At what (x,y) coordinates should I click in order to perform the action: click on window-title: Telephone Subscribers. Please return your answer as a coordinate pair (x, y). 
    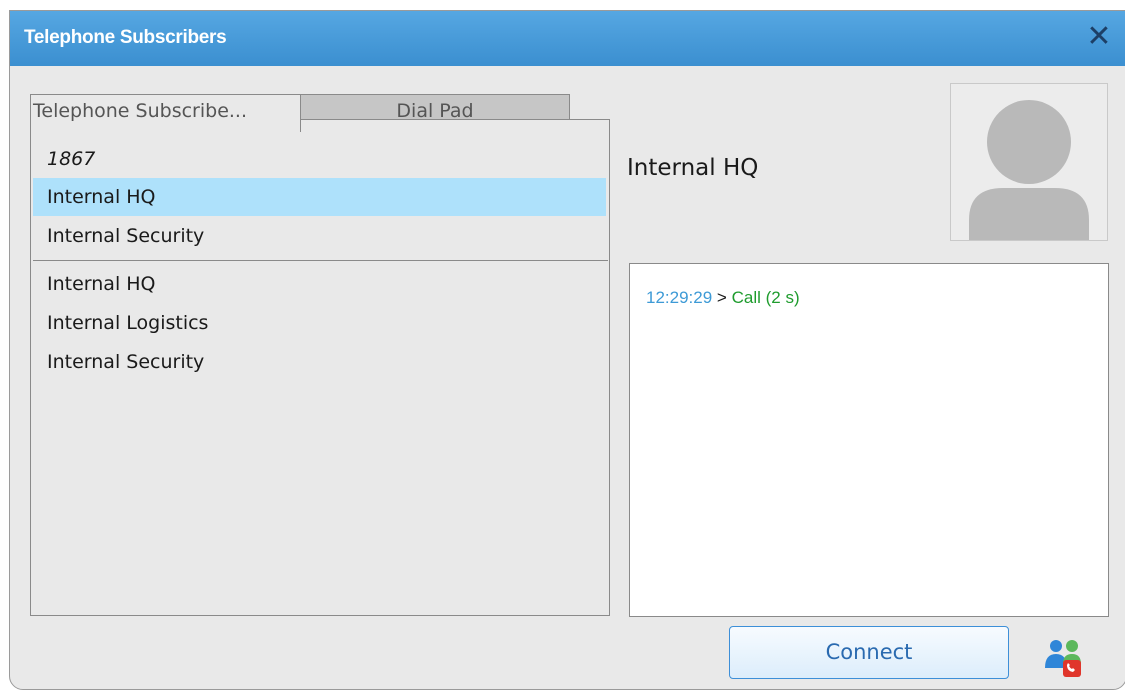
    Looking at the image, I should click on (125, 37).